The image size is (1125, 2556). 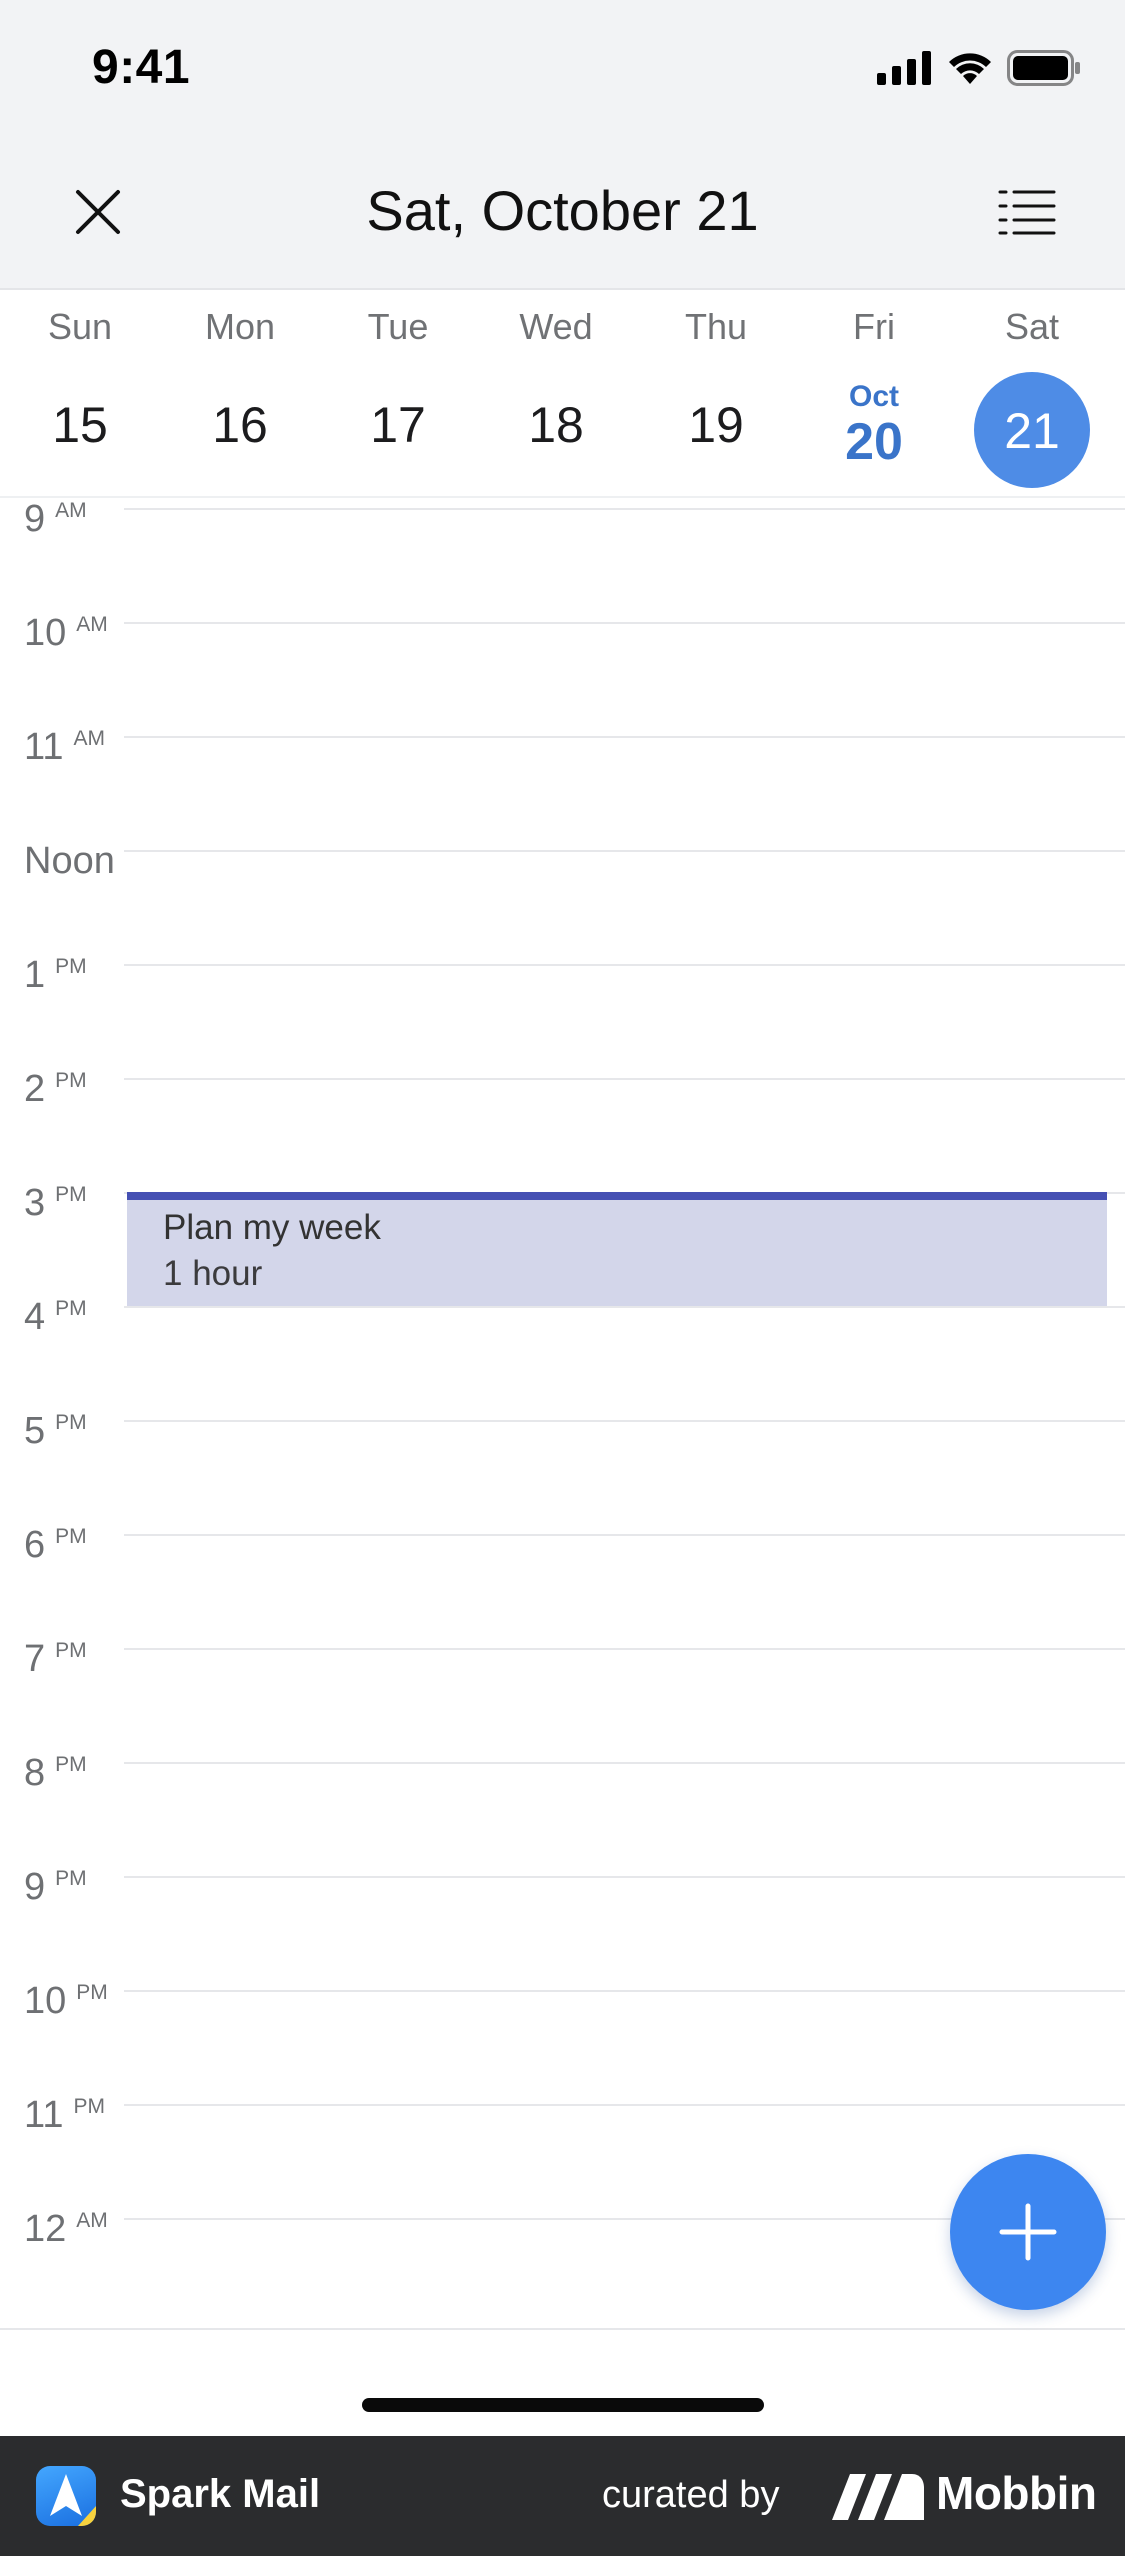 What do you see at coordinates (69, 861) in the screenshot?
I see `hour-label: Noon` at bounding box center [69, 861].